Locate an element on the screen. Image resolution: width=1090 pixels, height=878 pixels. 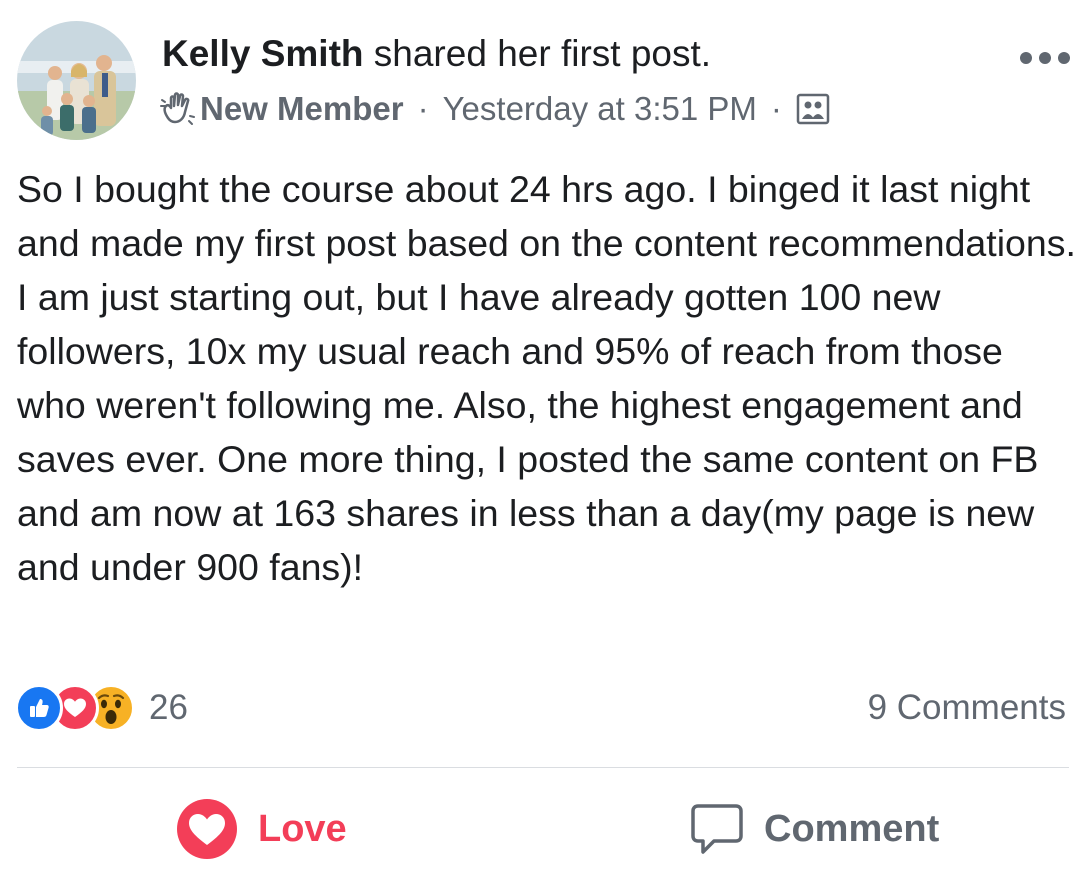
member-badge: New Member is located at coordinates (302, 109).